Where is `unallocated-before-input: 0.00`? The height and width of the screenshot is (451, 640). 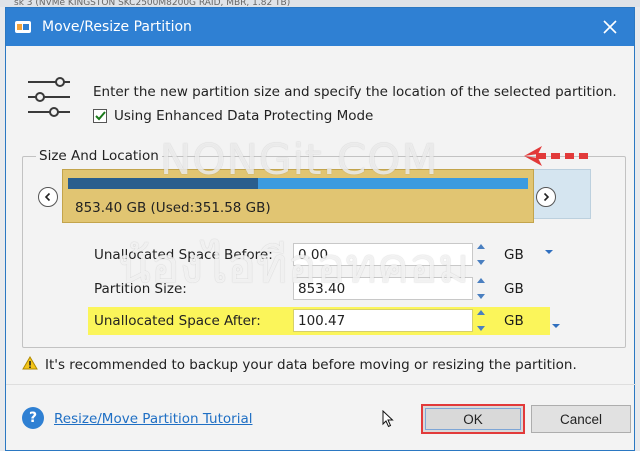
unallocated-before-input: 0.00 is located at coordinates (383, 254).